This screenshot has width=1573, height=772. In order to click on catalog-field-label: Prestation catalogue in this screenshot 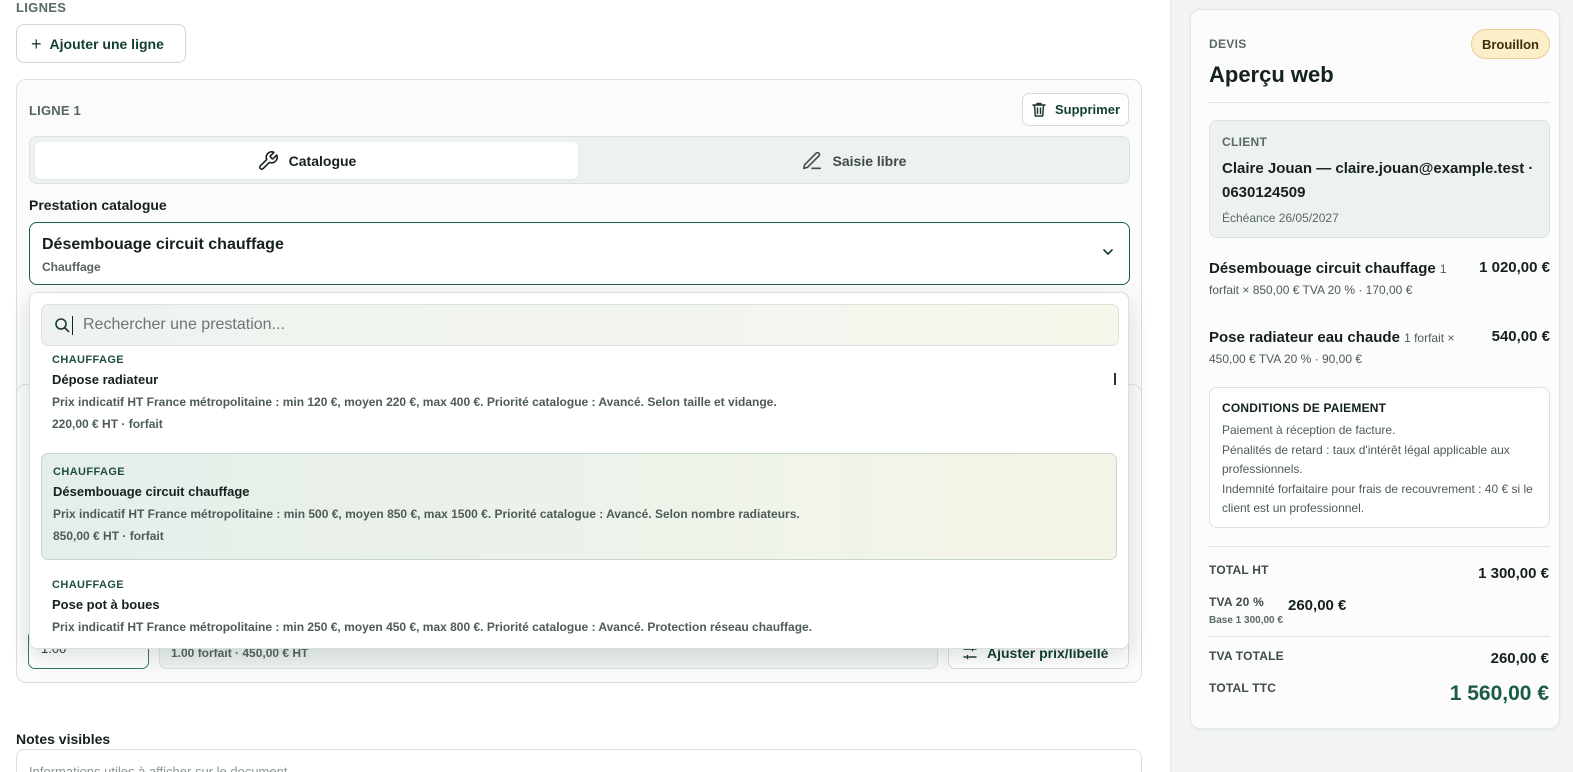, I will do `click(98, 205)`.